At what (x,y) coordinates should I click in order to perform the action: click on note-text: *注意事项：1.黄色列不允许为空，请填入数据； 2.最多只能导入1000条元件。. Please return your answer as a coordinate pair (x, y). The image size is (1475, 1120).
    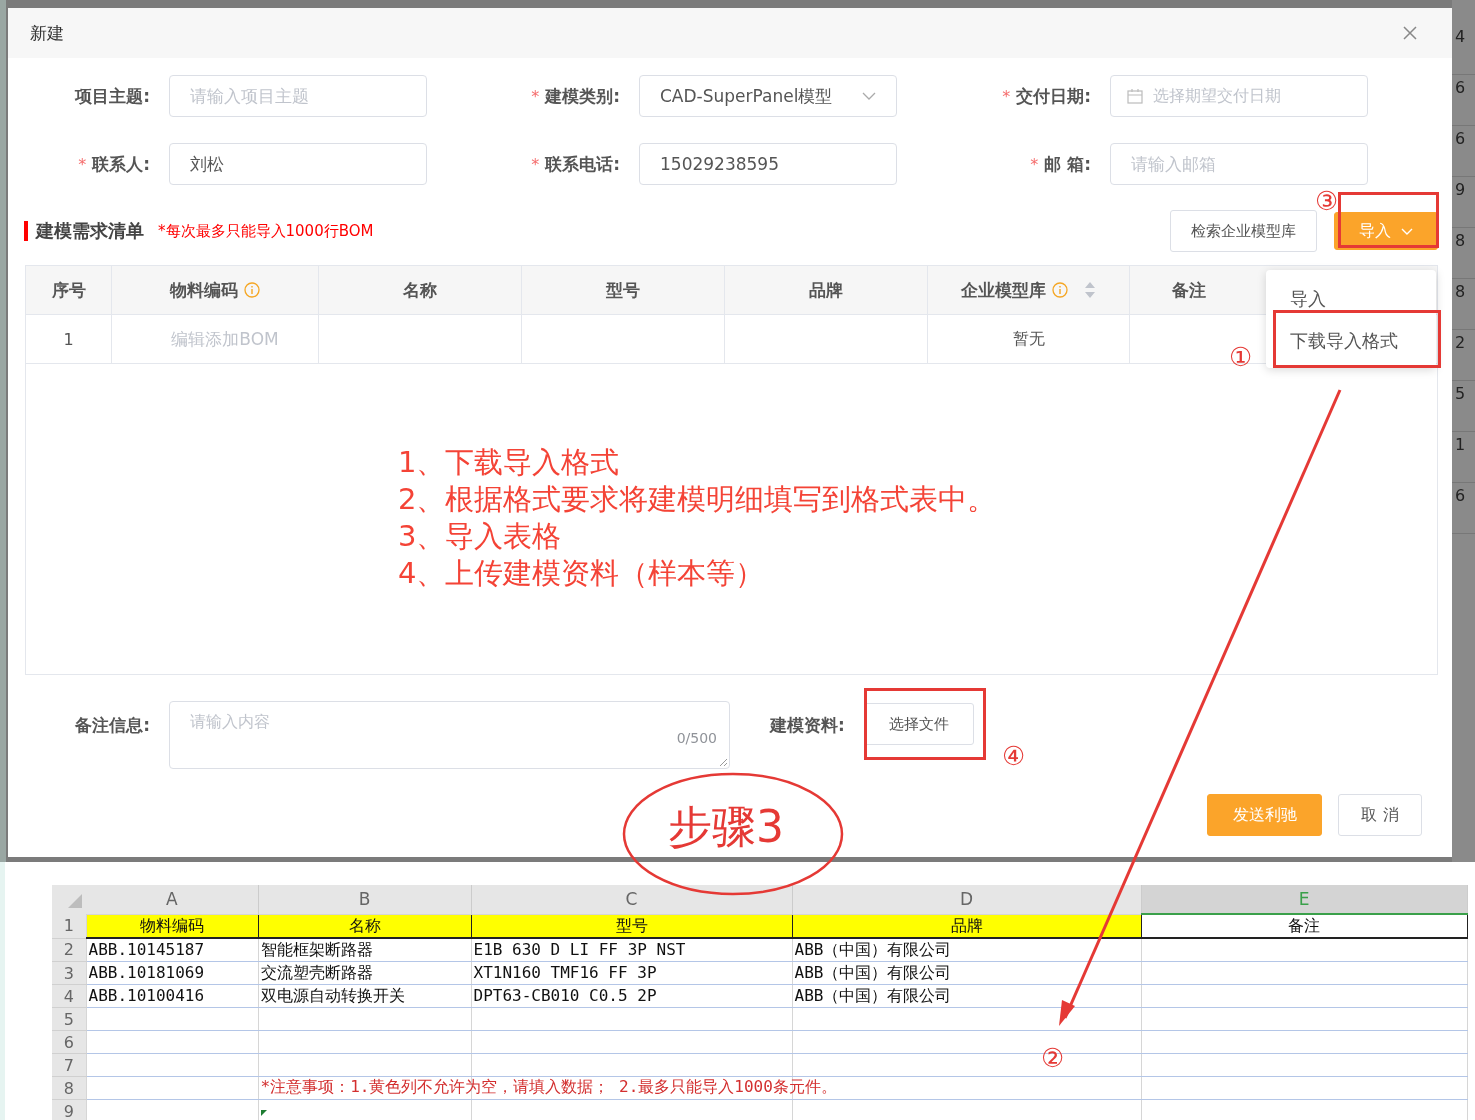
    Looking at the image, I should click on (548, 1087).